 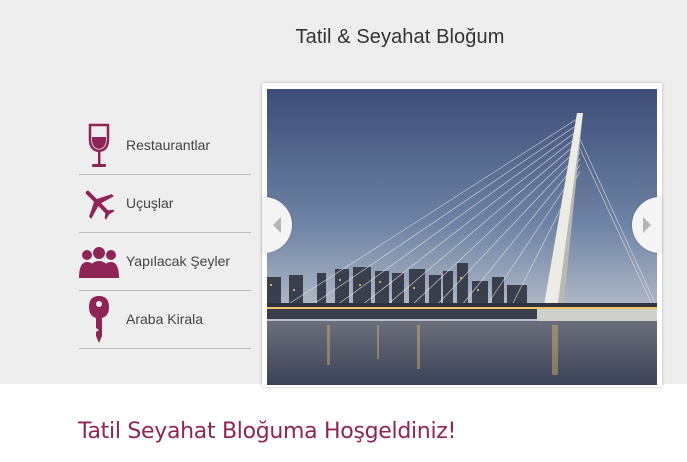 What do you see at coordinates (400, 37) in the screenshot?
I see `site-title: Tatil & Seyahat Bloğum` at bounding box center [400, 37].